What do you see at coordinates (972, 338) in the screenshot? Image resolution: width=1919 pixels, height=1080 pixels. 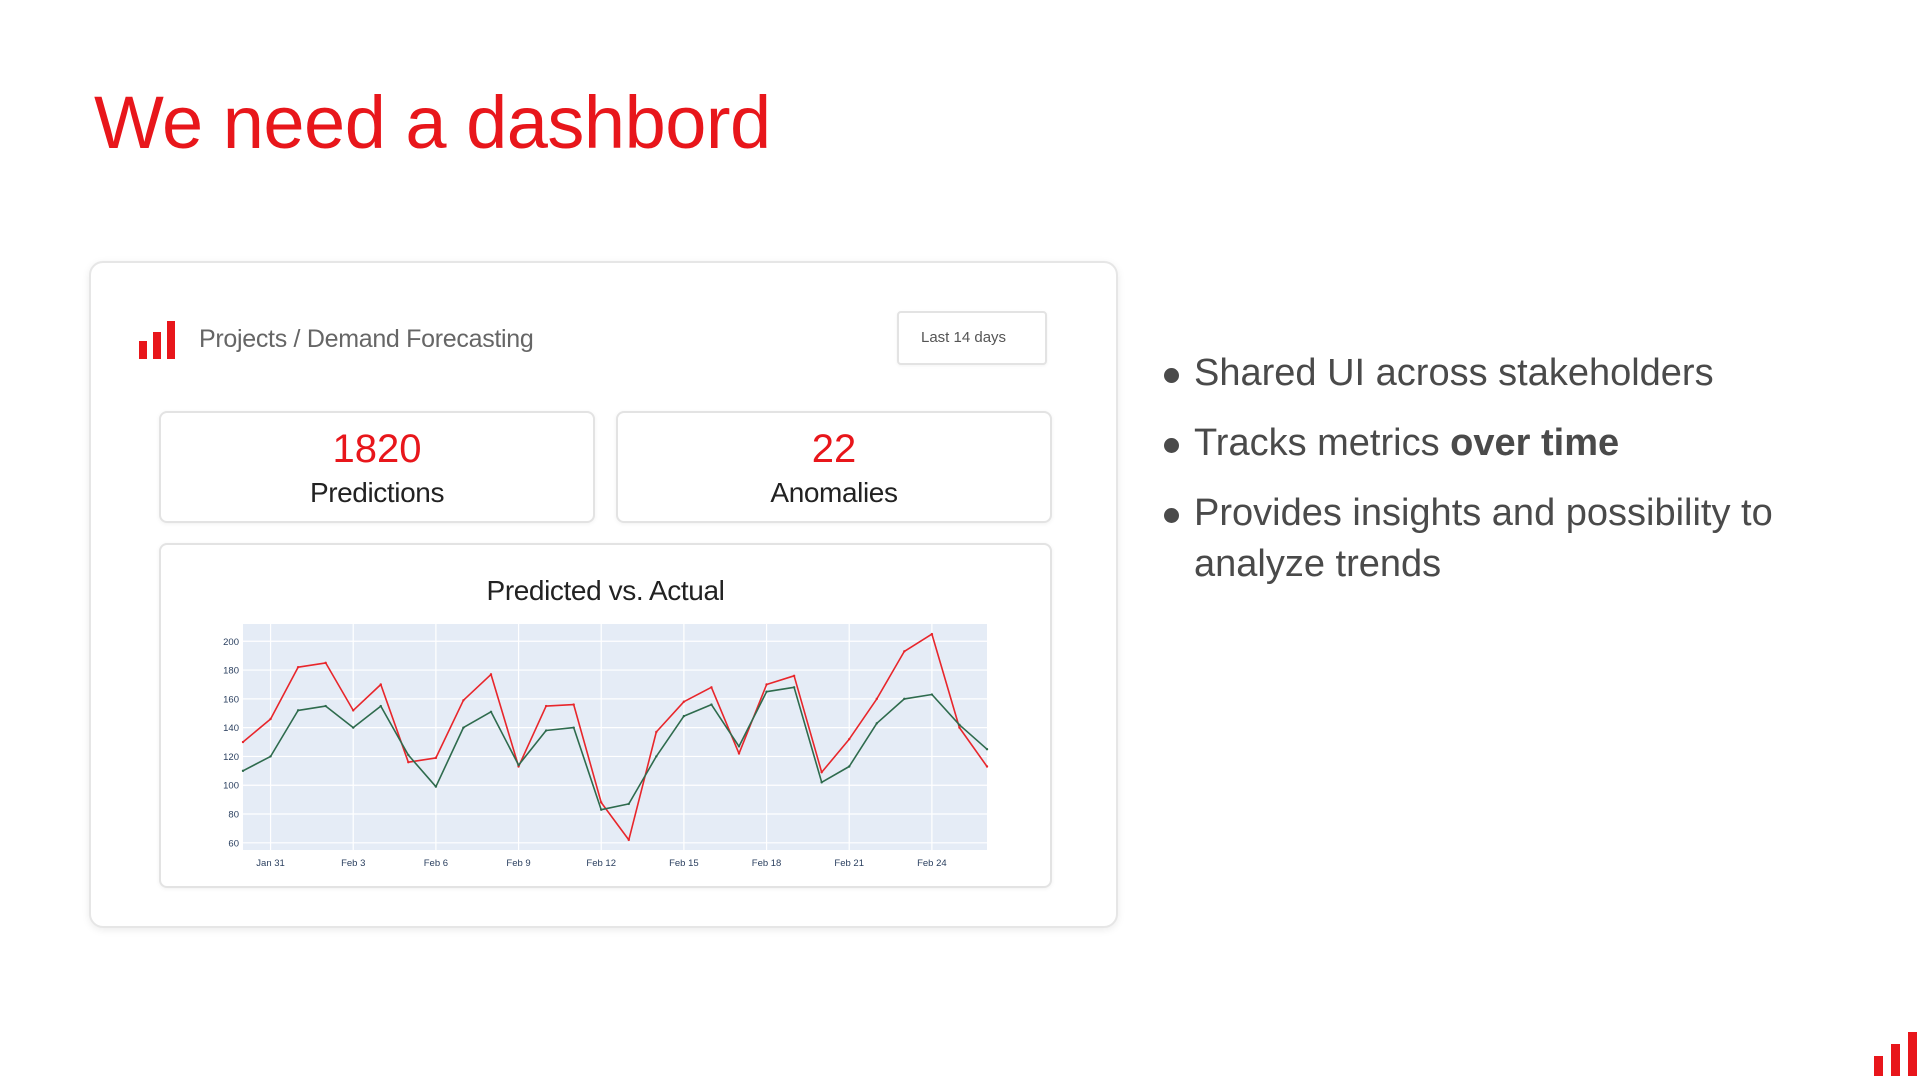 I see `date-range-select: Last 14 days` at bounding box center [972, 338].